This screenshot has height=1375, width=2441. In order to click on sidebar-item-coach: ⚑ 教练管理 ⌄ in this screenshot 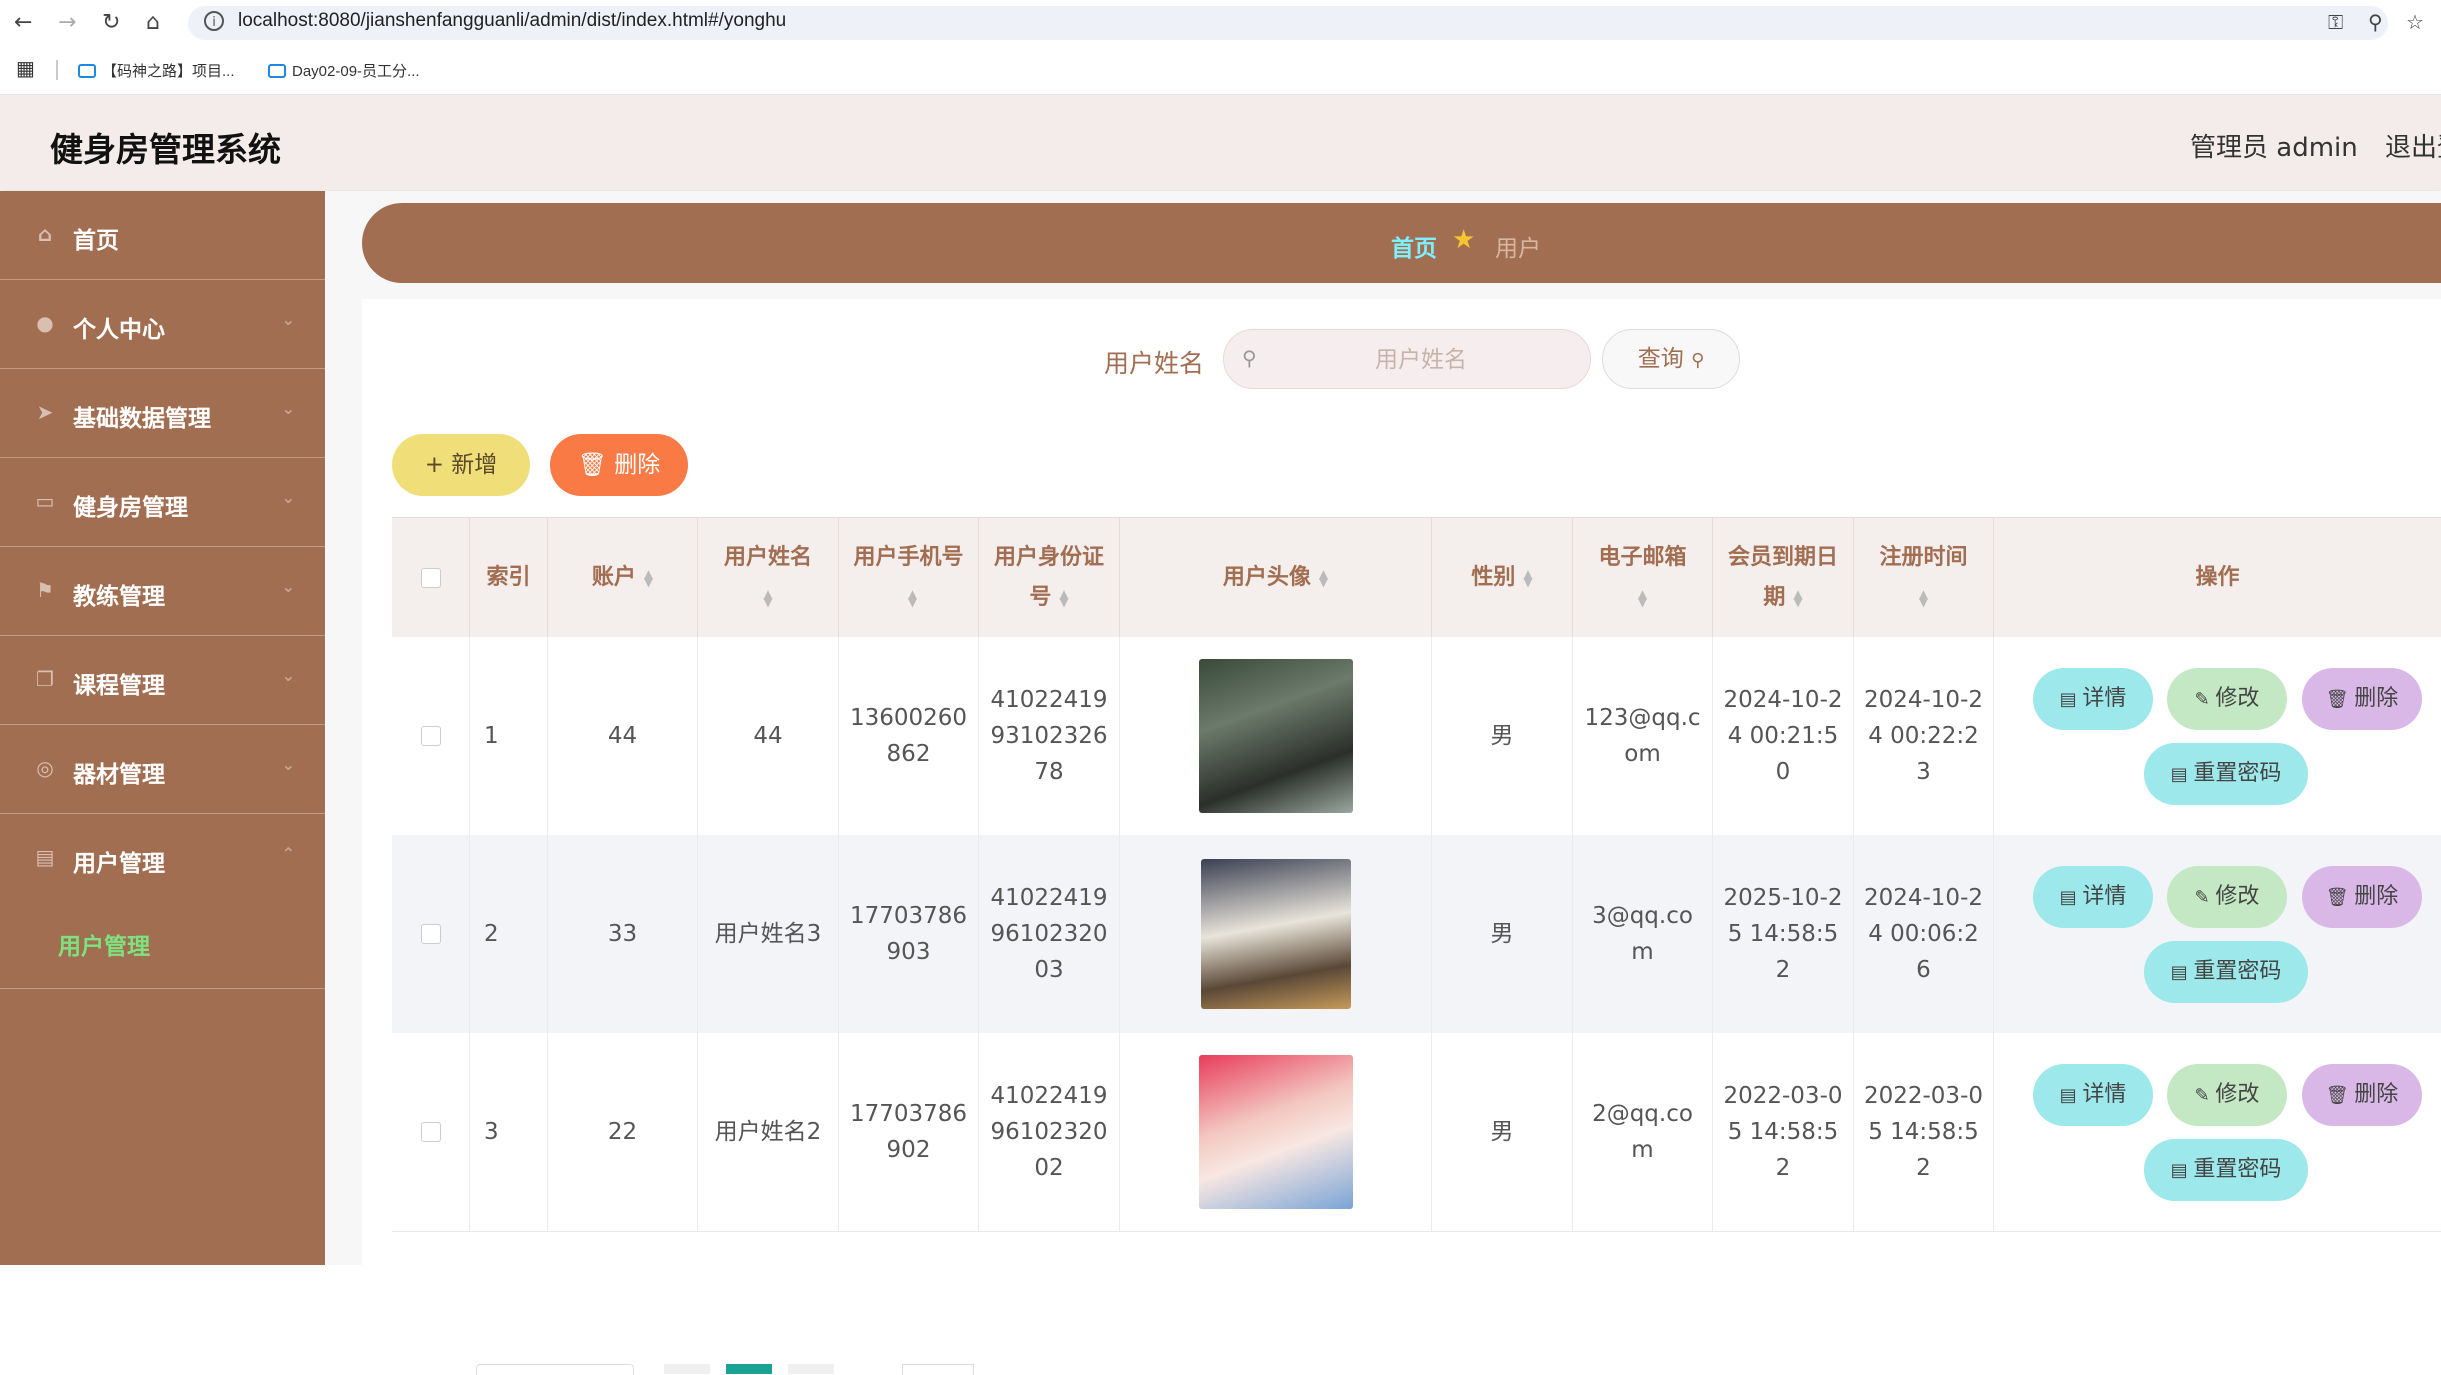, I will do `click(162, 591)`.